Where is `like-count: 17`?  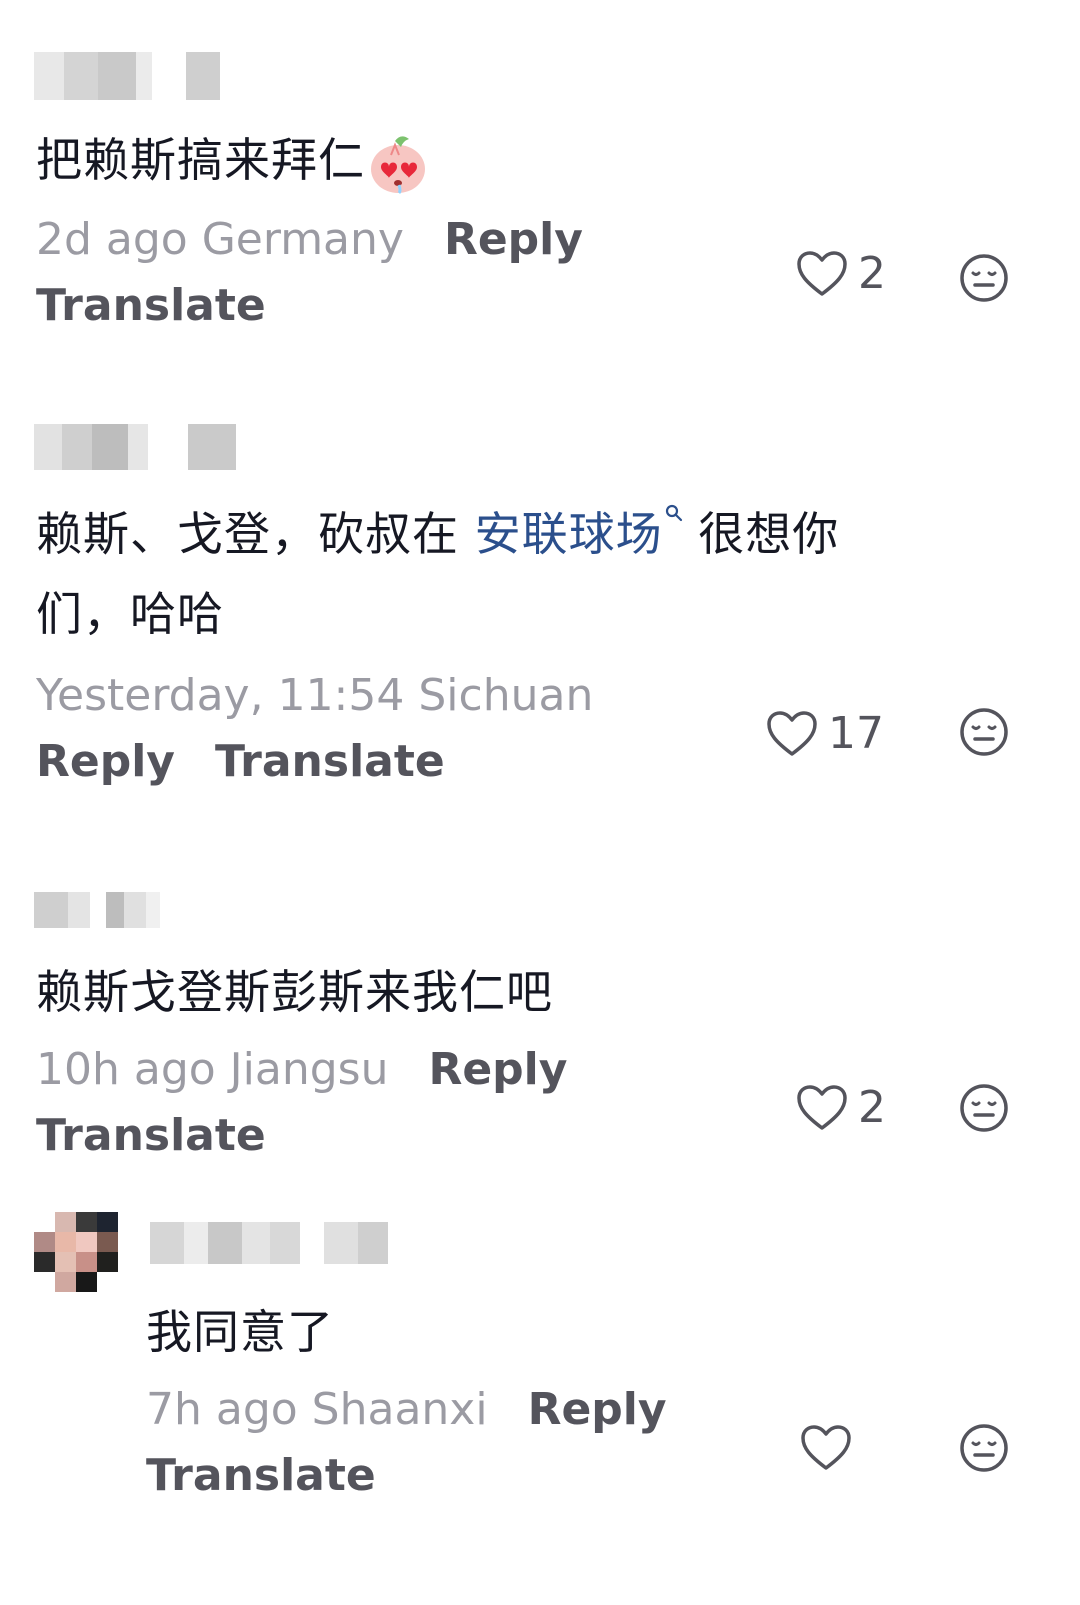 like-count: 17 is located at coordinates (856, 733).